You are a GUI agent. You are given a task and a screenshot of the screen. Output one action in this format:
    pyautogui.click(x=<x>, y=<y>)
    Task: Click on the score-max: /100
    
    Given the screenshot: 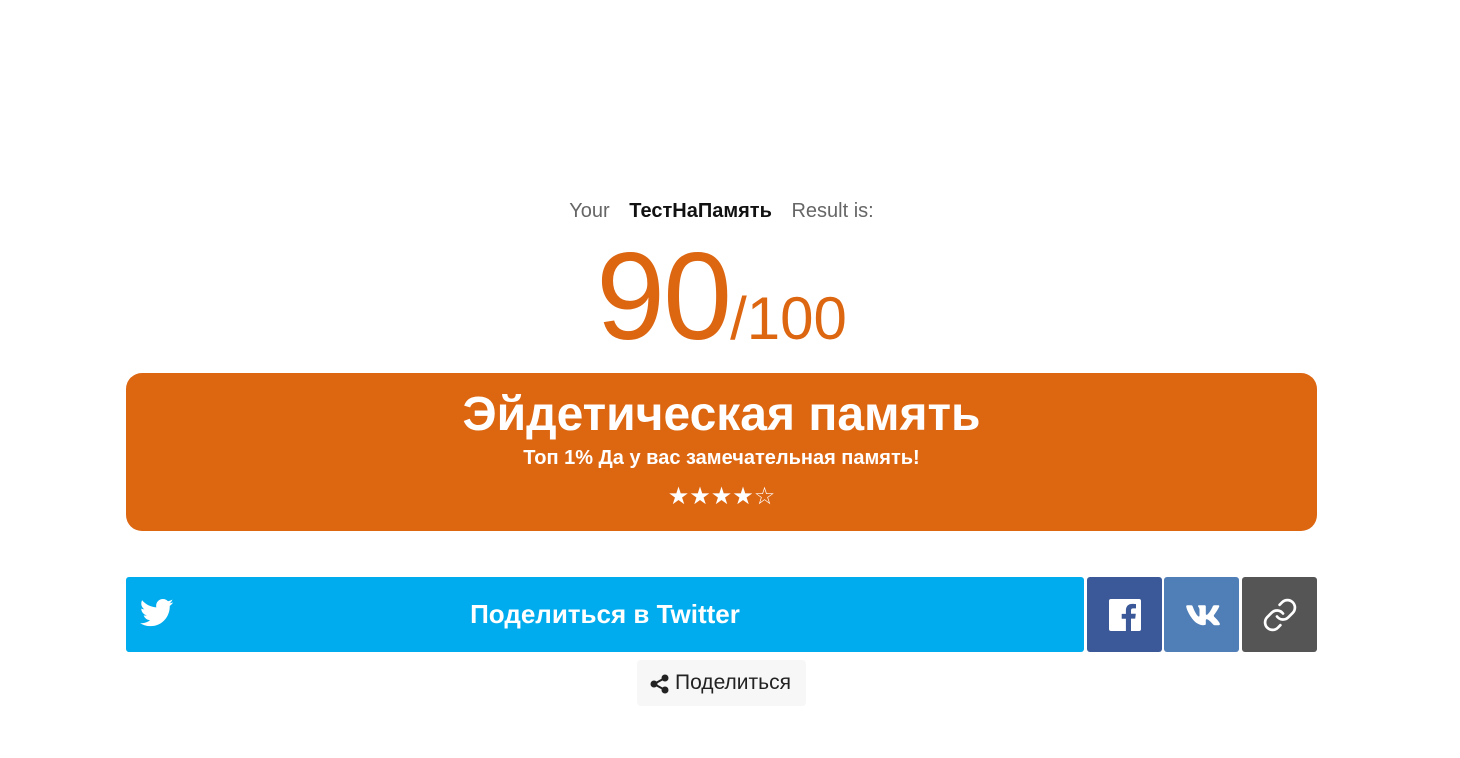 What is the action you would take?
    pyautogui.click(x=788, y=318)
    